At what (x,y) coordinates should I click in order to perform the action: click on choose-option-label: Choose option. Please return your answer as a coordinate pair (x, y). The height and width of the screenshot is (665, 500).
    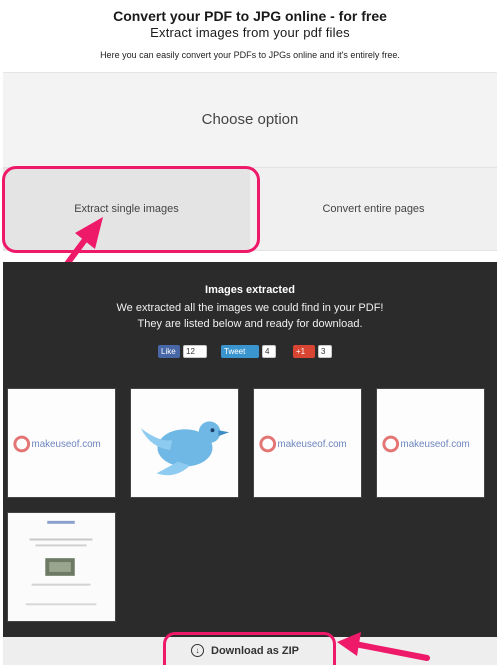
    Looking at the image, I should click on (250, 119).